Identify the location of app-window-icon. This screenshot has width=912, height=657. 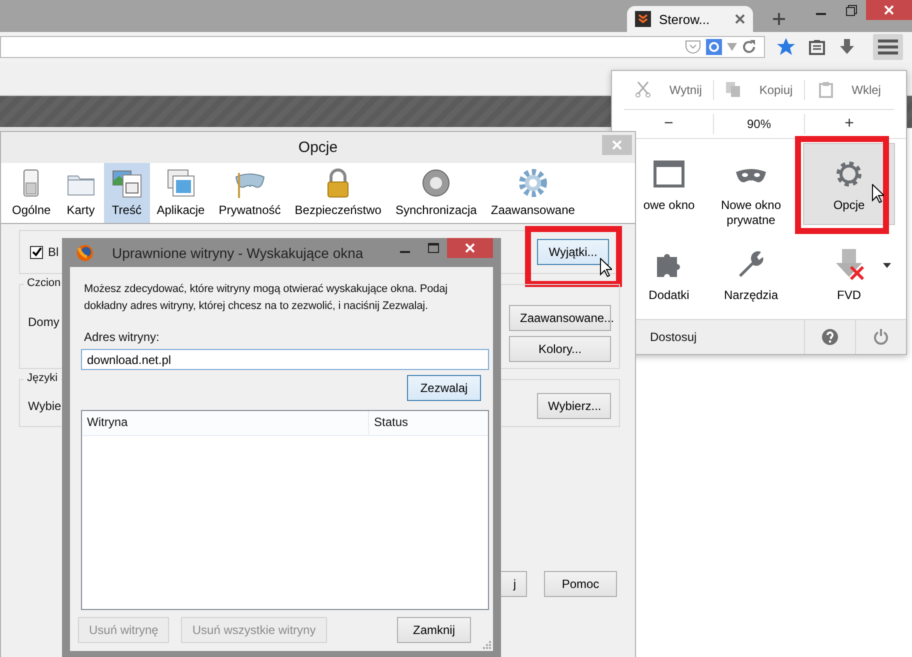
(180, 183).